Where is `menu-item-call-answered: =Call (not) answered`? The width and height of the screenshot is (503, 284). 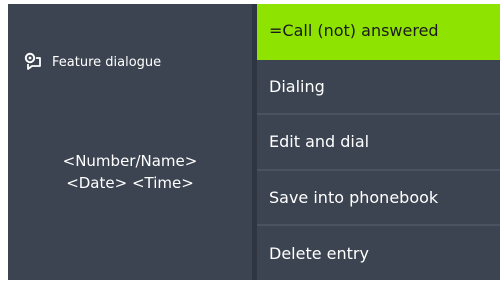
menu-item-call-answered: =Call (not) answered is located at coordinates (378, 32).